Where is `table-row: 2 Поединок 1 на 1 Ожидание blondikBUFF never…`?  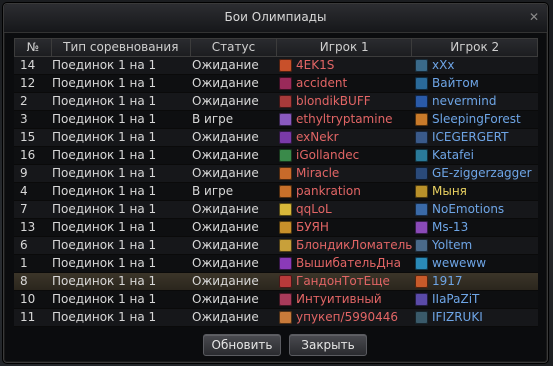 table-row: 2 Поединок 1 на 1 Ожидание blondikBUFF never… is located at coordinates (276, 102).